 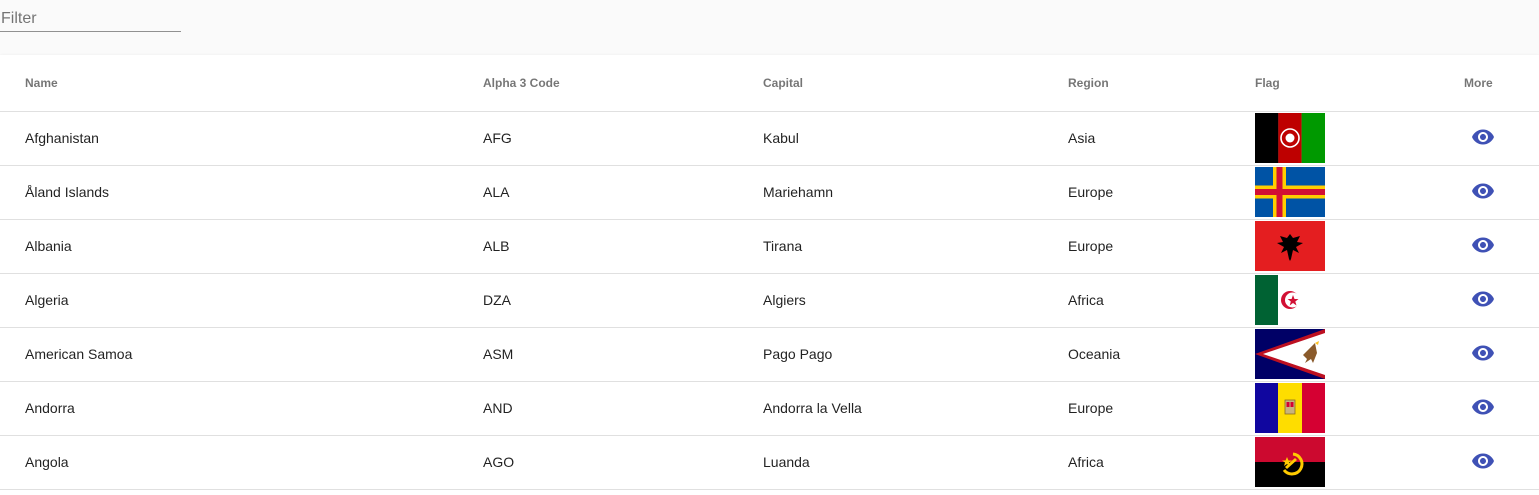 What do you see at coordinates (1290, 246) in the screenshot?
I see `flag-albania-image` at bounding box center [1290, 246].